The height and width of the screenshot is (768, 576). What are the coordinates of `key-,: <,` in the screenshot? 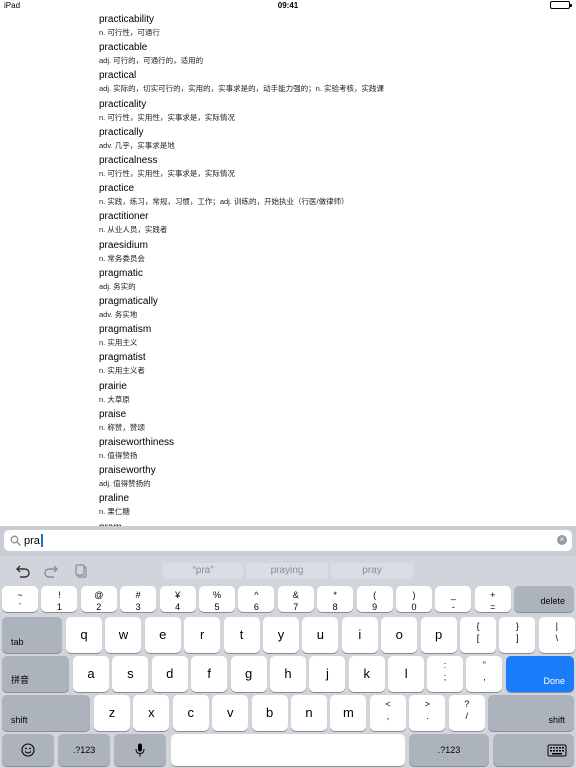 It's located at (388, 713).